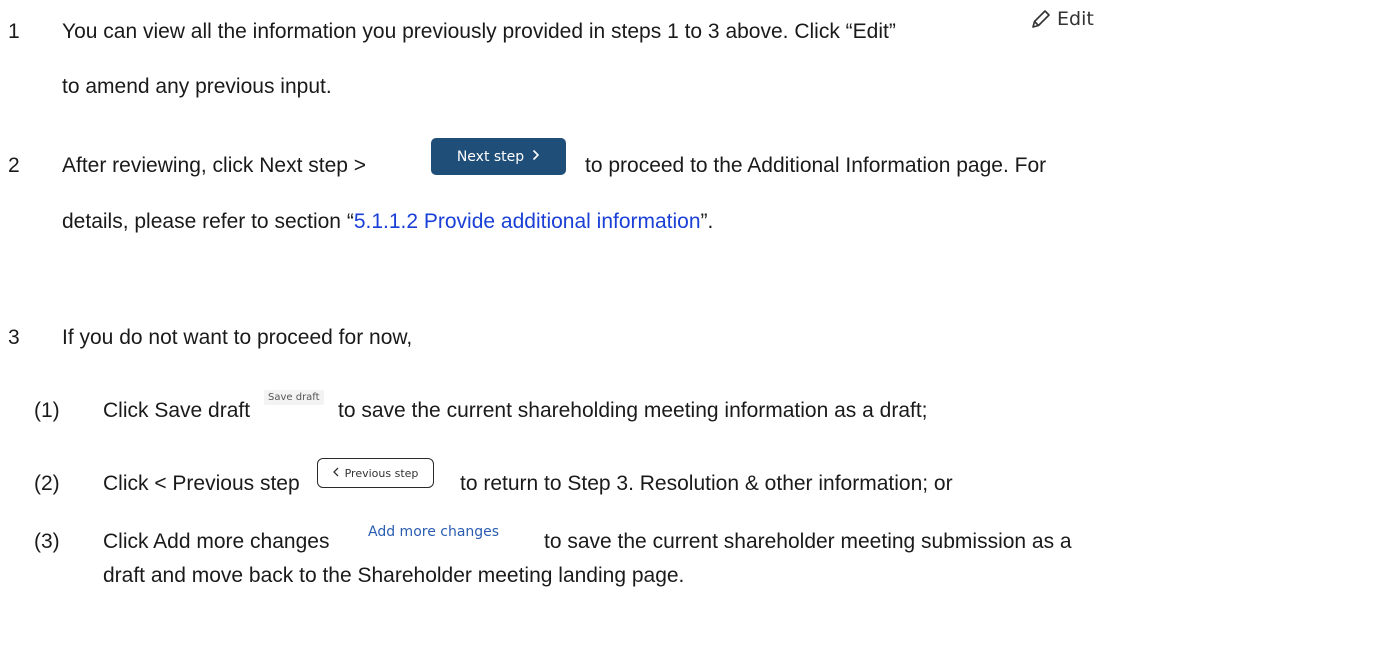 This screenshot has width=1388, height=657. I want to click on step-2-line2-after: ”., so click(707, 221).